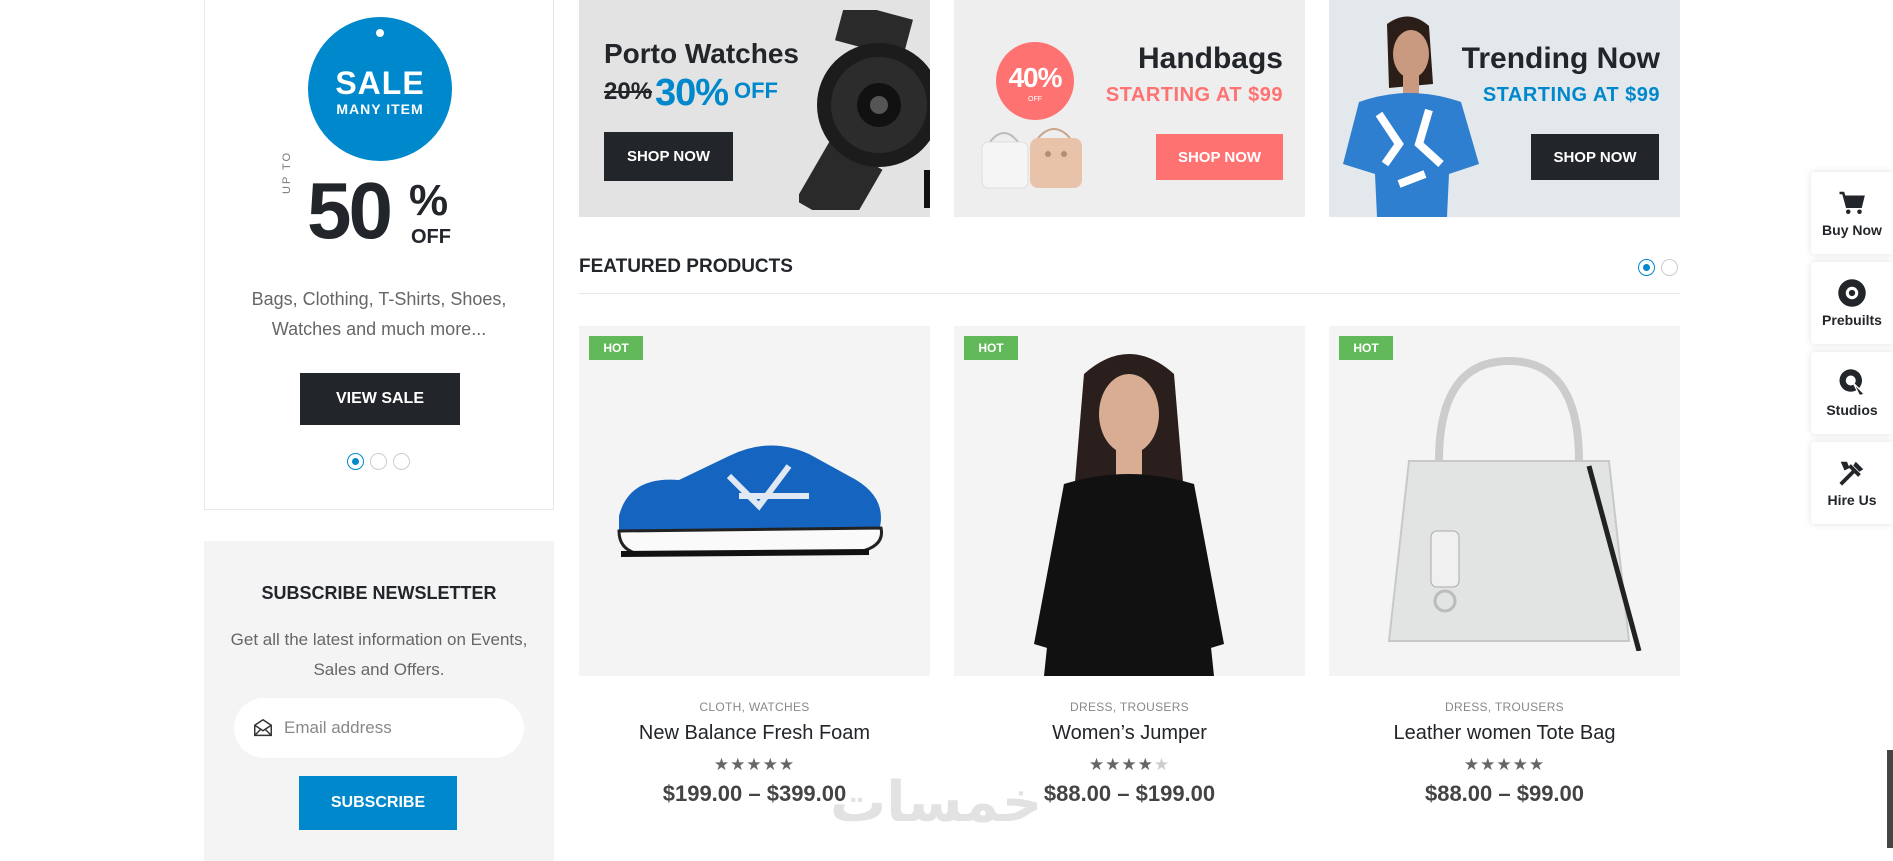  What do you see at coordinates (1852, 320) in the screenshot?
I see `prebuilts-label: Prebuilts` at bounding box center [1852, 320].